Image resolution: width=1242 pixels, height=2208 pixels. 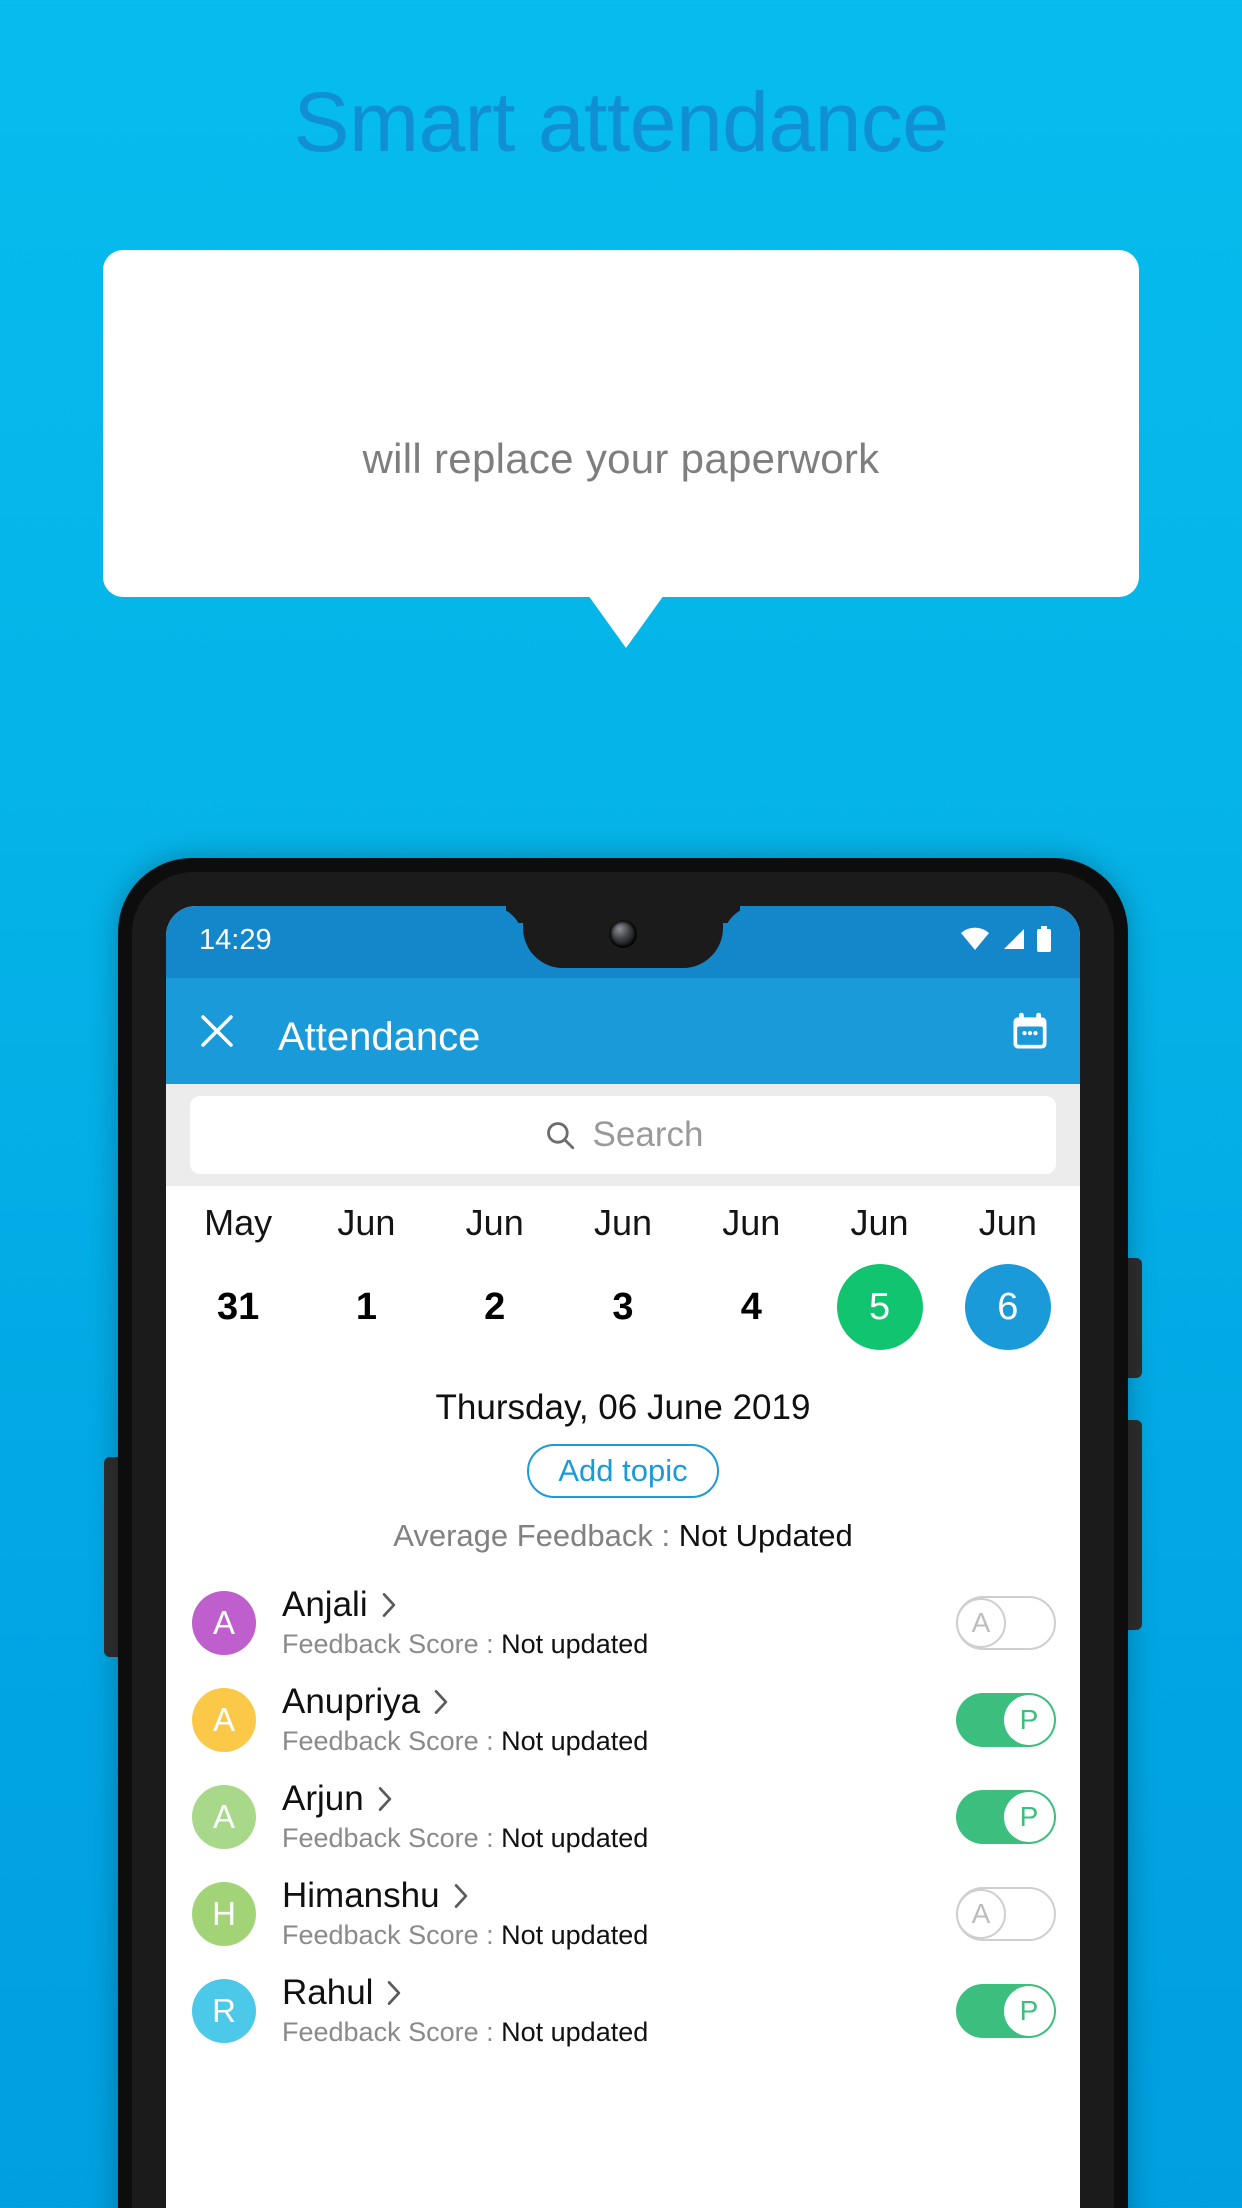 I want to click on signal-icon, so click(x=1014, y=939).